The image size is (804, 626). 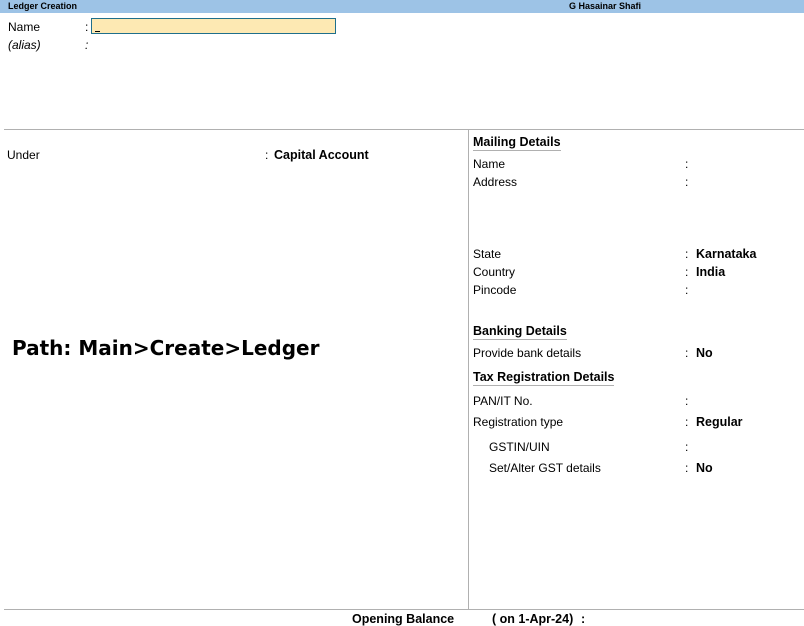 I want to click on gstin-colon: :, so click(x=686, y=447).